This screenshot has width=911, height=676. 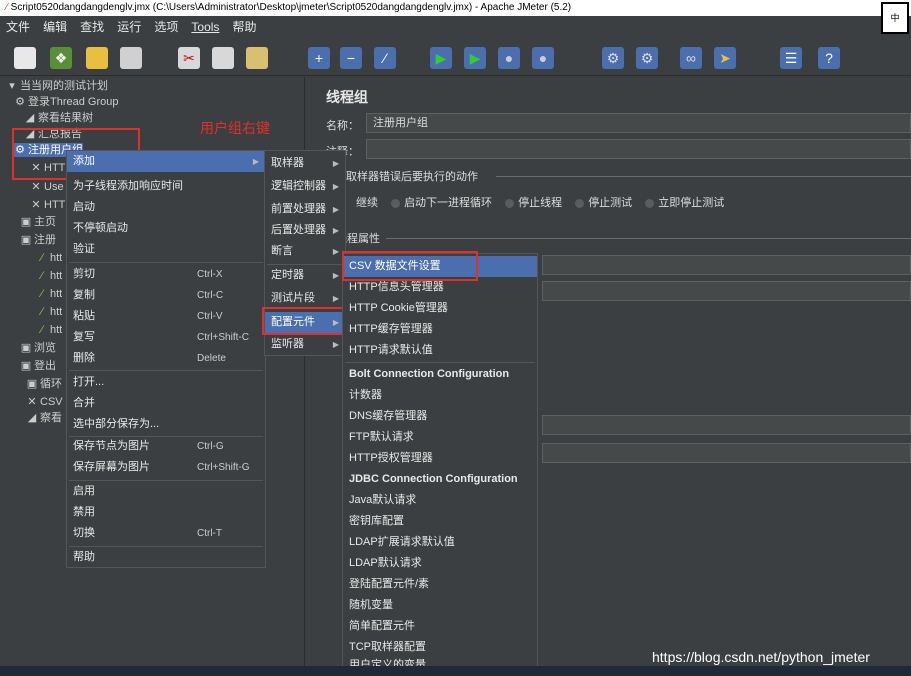 I want to click on radio-stop-now: 立即停止测试, so click(x=691, y=203).